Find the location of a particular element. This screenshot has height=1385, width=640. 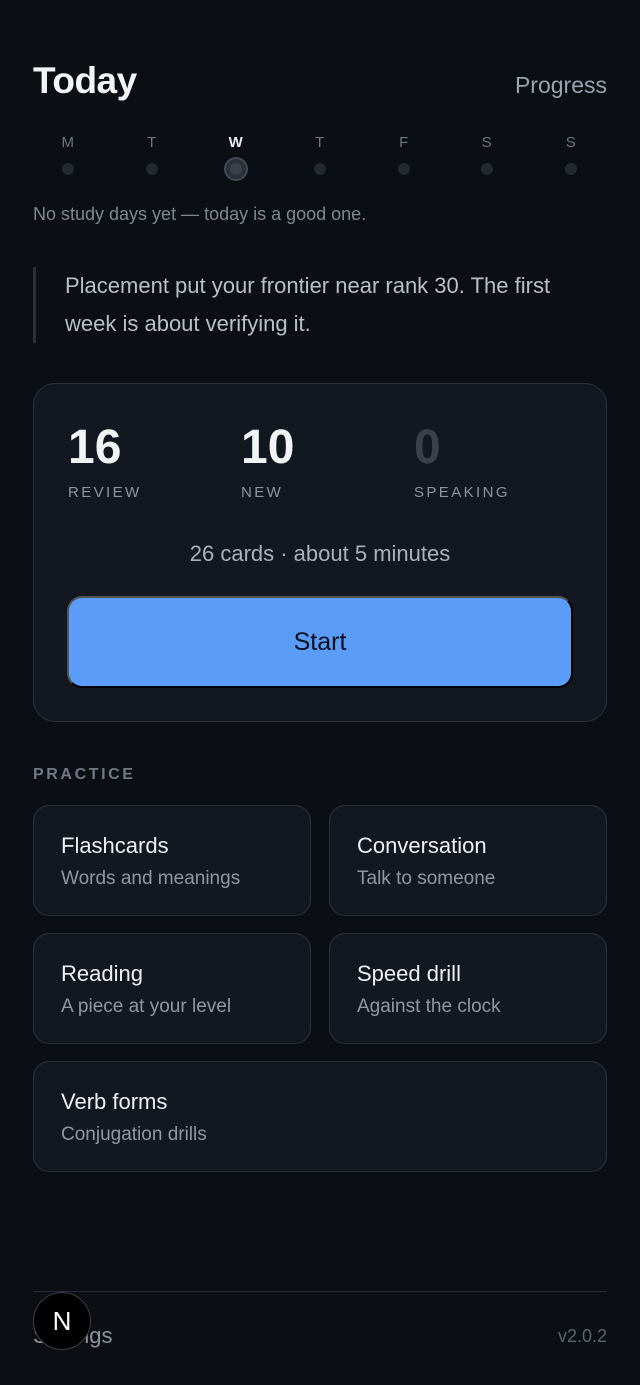

stat-review: 16 REVIEW is located at coordinates (105, 461).